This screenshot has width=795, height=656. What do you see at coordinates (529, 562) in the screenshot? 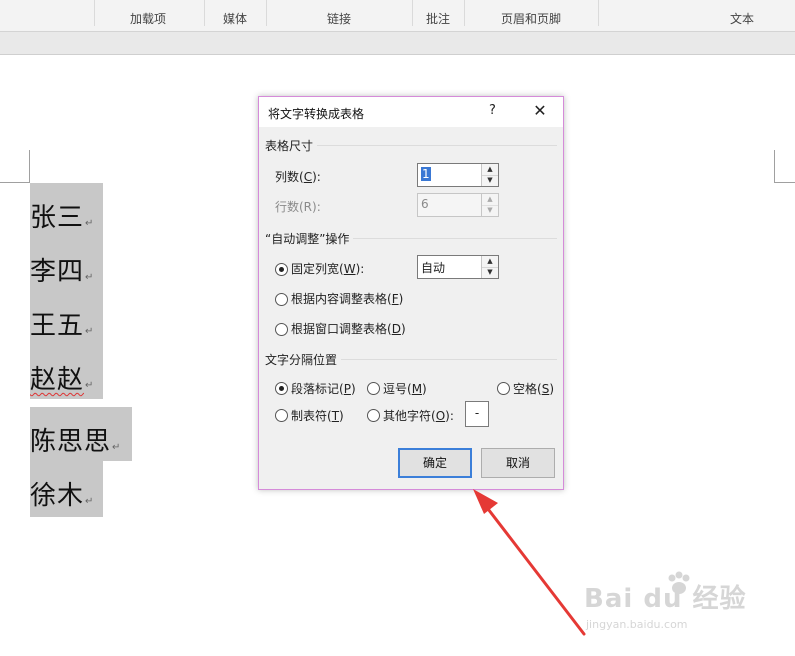
I see `annotation-arrow-icon` at bounding box center [529, 562].